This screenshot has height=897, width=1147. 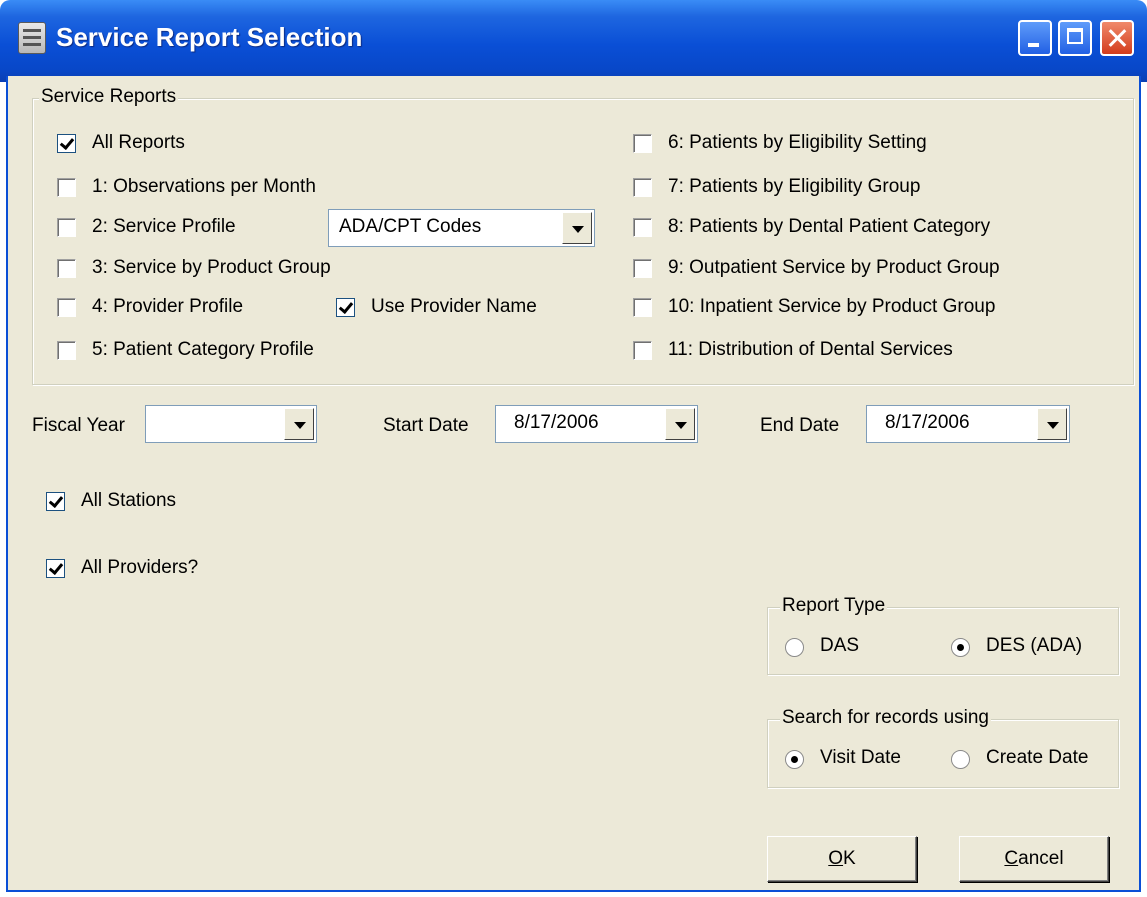 What do you see at coordinates (839, 646) in the screenshot?
I see `das-label: DAS` at bounding box center [839, 646].